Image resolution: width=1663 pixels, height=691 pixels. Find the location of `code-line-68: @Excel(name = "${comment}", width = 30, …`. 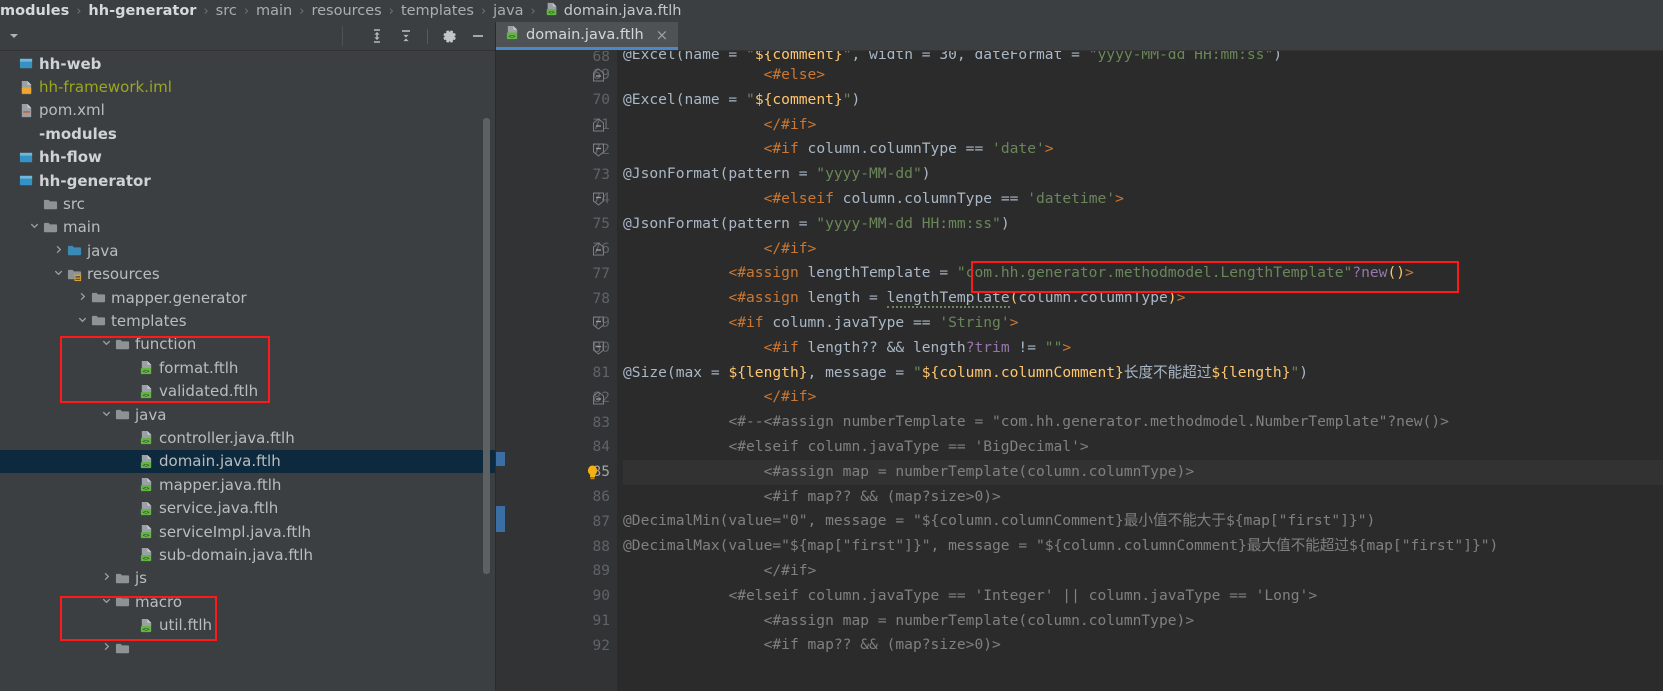

code-line-68: @Excel(name = "${comment}", width = 30, … is located at coordinates (1143, 57).